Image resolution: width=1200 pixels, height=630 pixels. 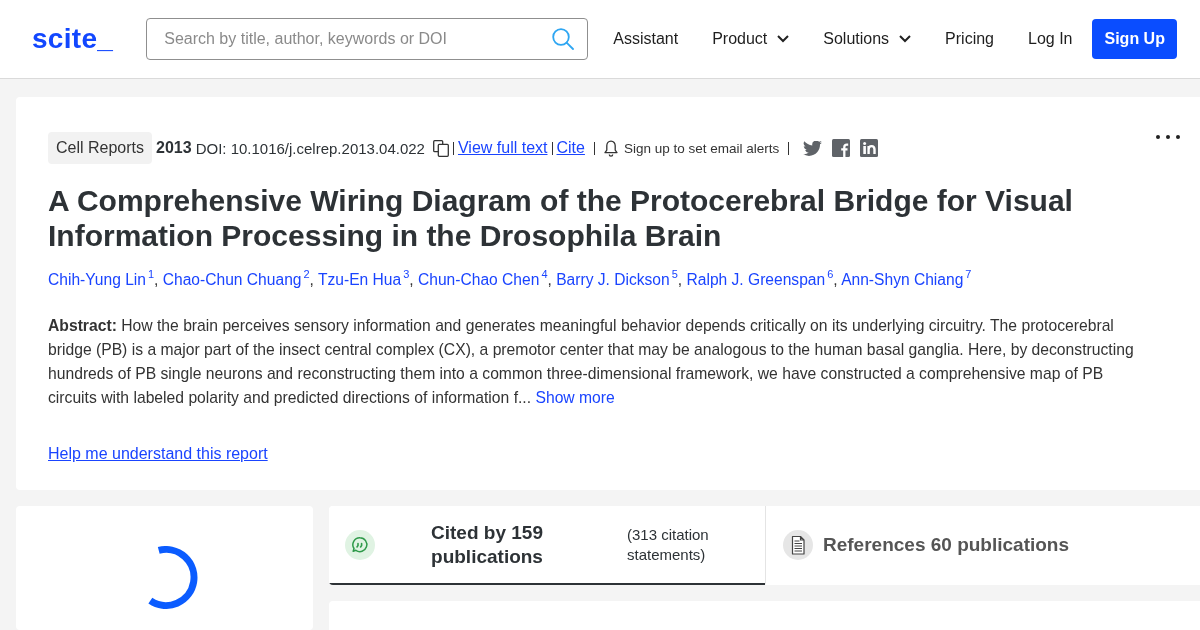 What do you see at coordinates (610, 148) in the screenshot?
I see `bell-icon` at bounding box center [610, 148].